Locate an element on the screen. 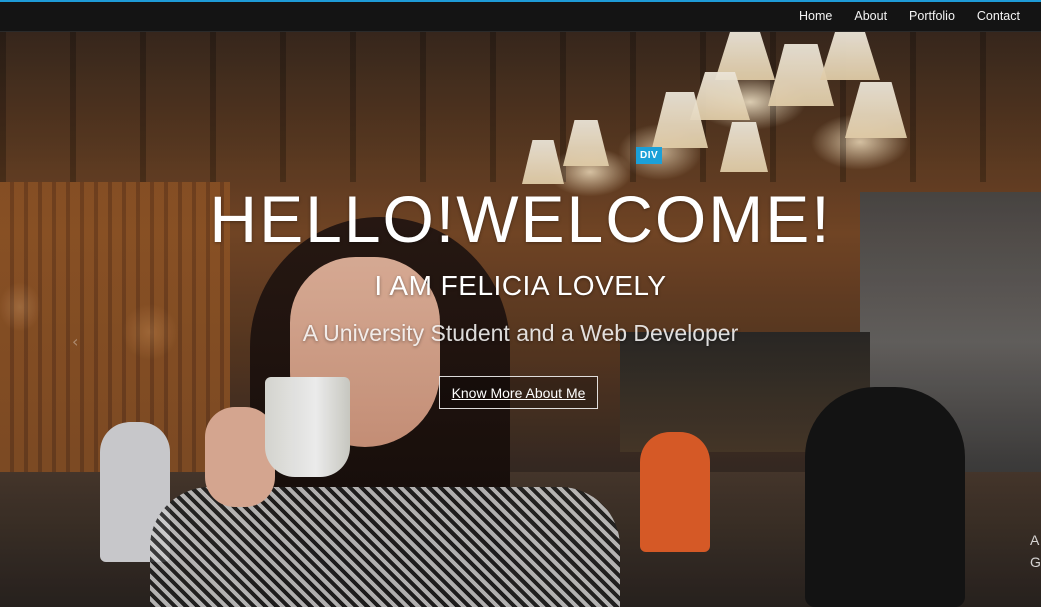 The image size is (1041, 607). carousel-caption-peek: A G is located at coordinates (1035, 551).